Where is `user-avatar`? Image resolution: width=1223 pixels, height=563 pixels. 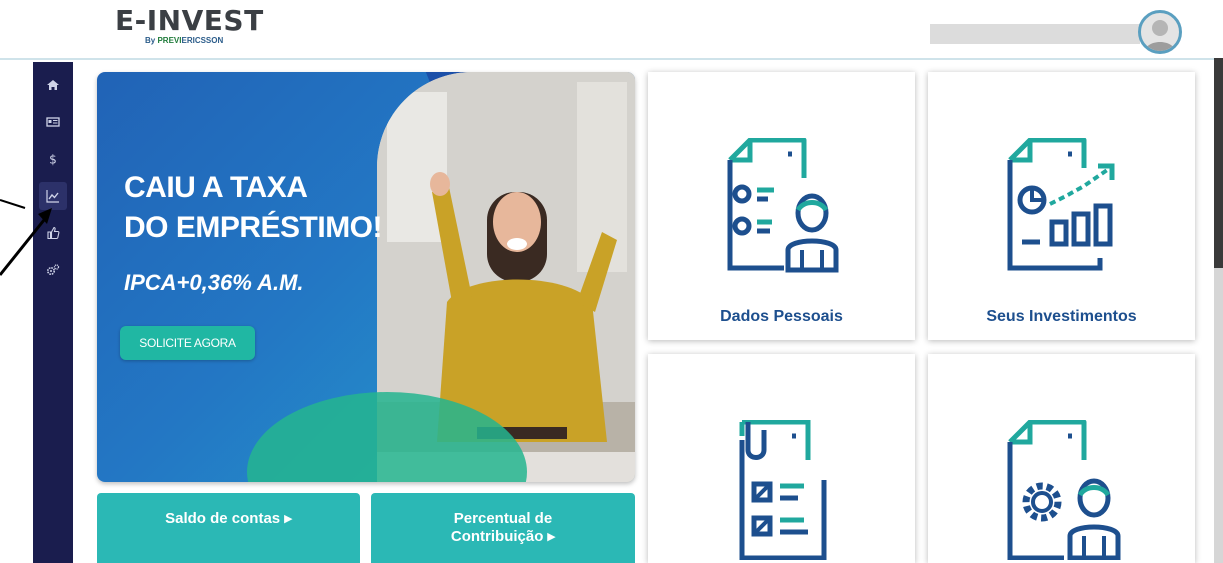
user-avatar is located at coordinates (1160, 32).